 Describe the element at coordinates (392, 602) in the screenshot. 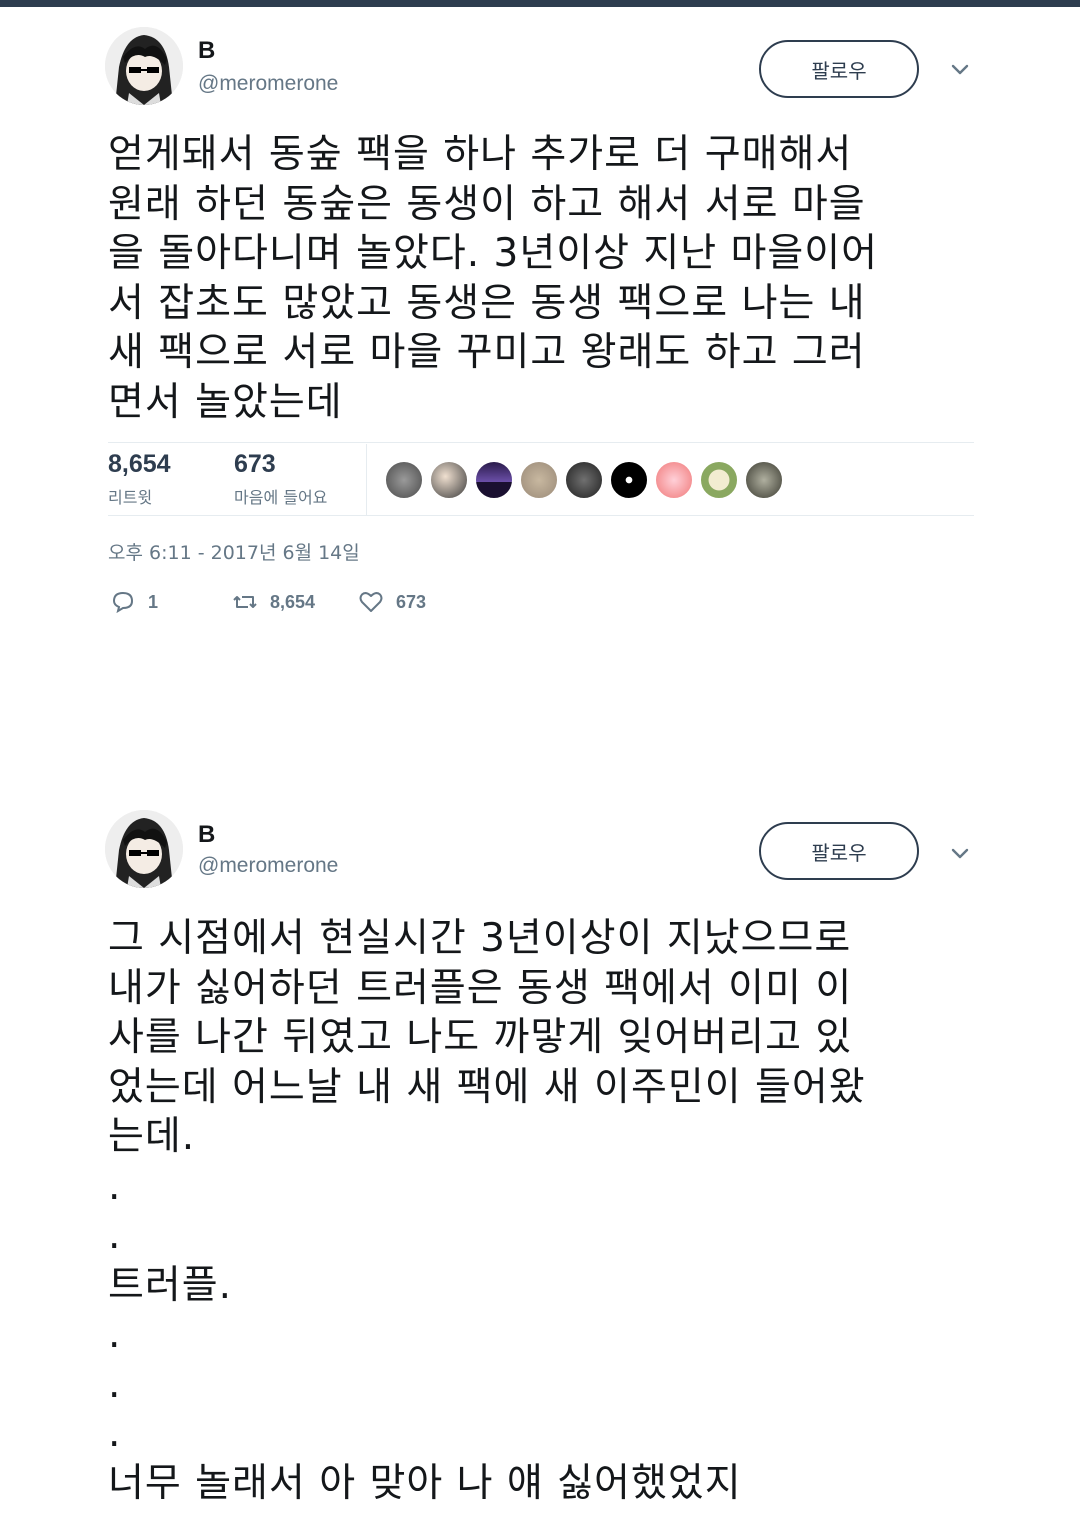

I see `like-action: 673` at that location.